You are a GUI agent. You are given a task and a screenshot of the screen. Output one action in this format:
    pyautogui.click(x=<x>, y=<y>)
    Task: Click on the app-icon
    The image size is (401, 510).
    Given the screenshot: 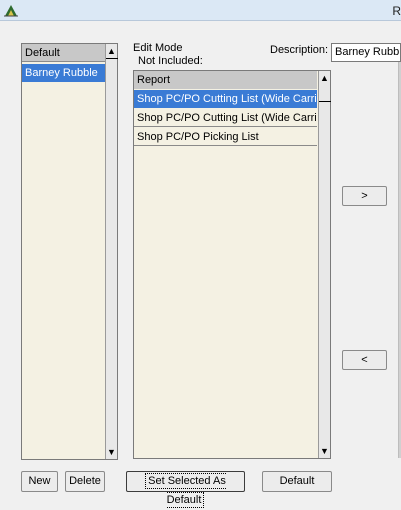 What is the action you would take?
    pyautogui.click(x=11, y=11)
    